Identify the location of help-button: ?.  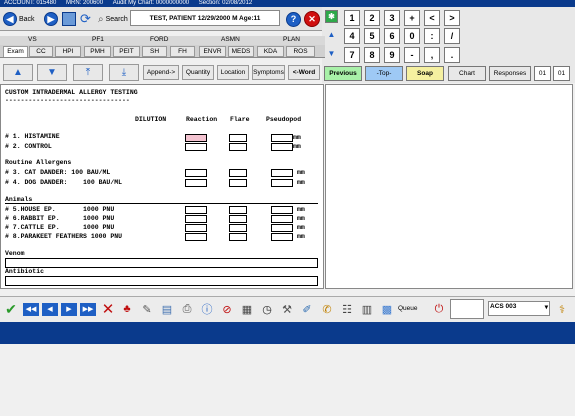
(293, 19).